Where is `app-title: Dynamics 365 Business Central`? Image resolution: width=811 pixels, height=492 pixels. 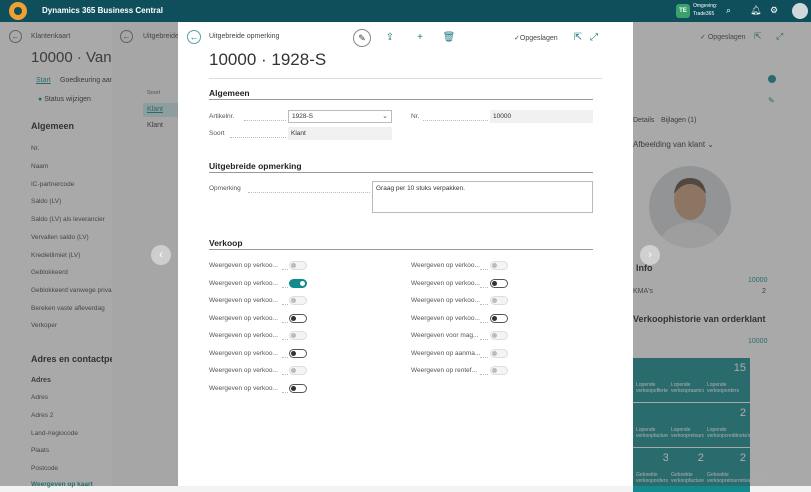
app-title: Dynamics 365 Business Central is located at coordinates (102, 10).